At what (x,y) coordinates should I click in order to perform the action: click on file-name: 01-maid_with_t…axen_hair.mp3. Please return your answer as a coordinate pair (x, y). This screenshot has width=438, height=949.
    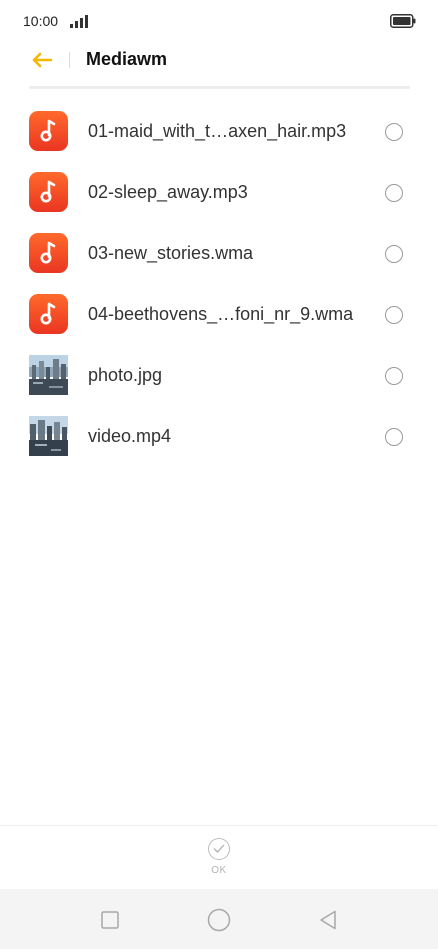
    Looking at the image, I should click on (217, 131).